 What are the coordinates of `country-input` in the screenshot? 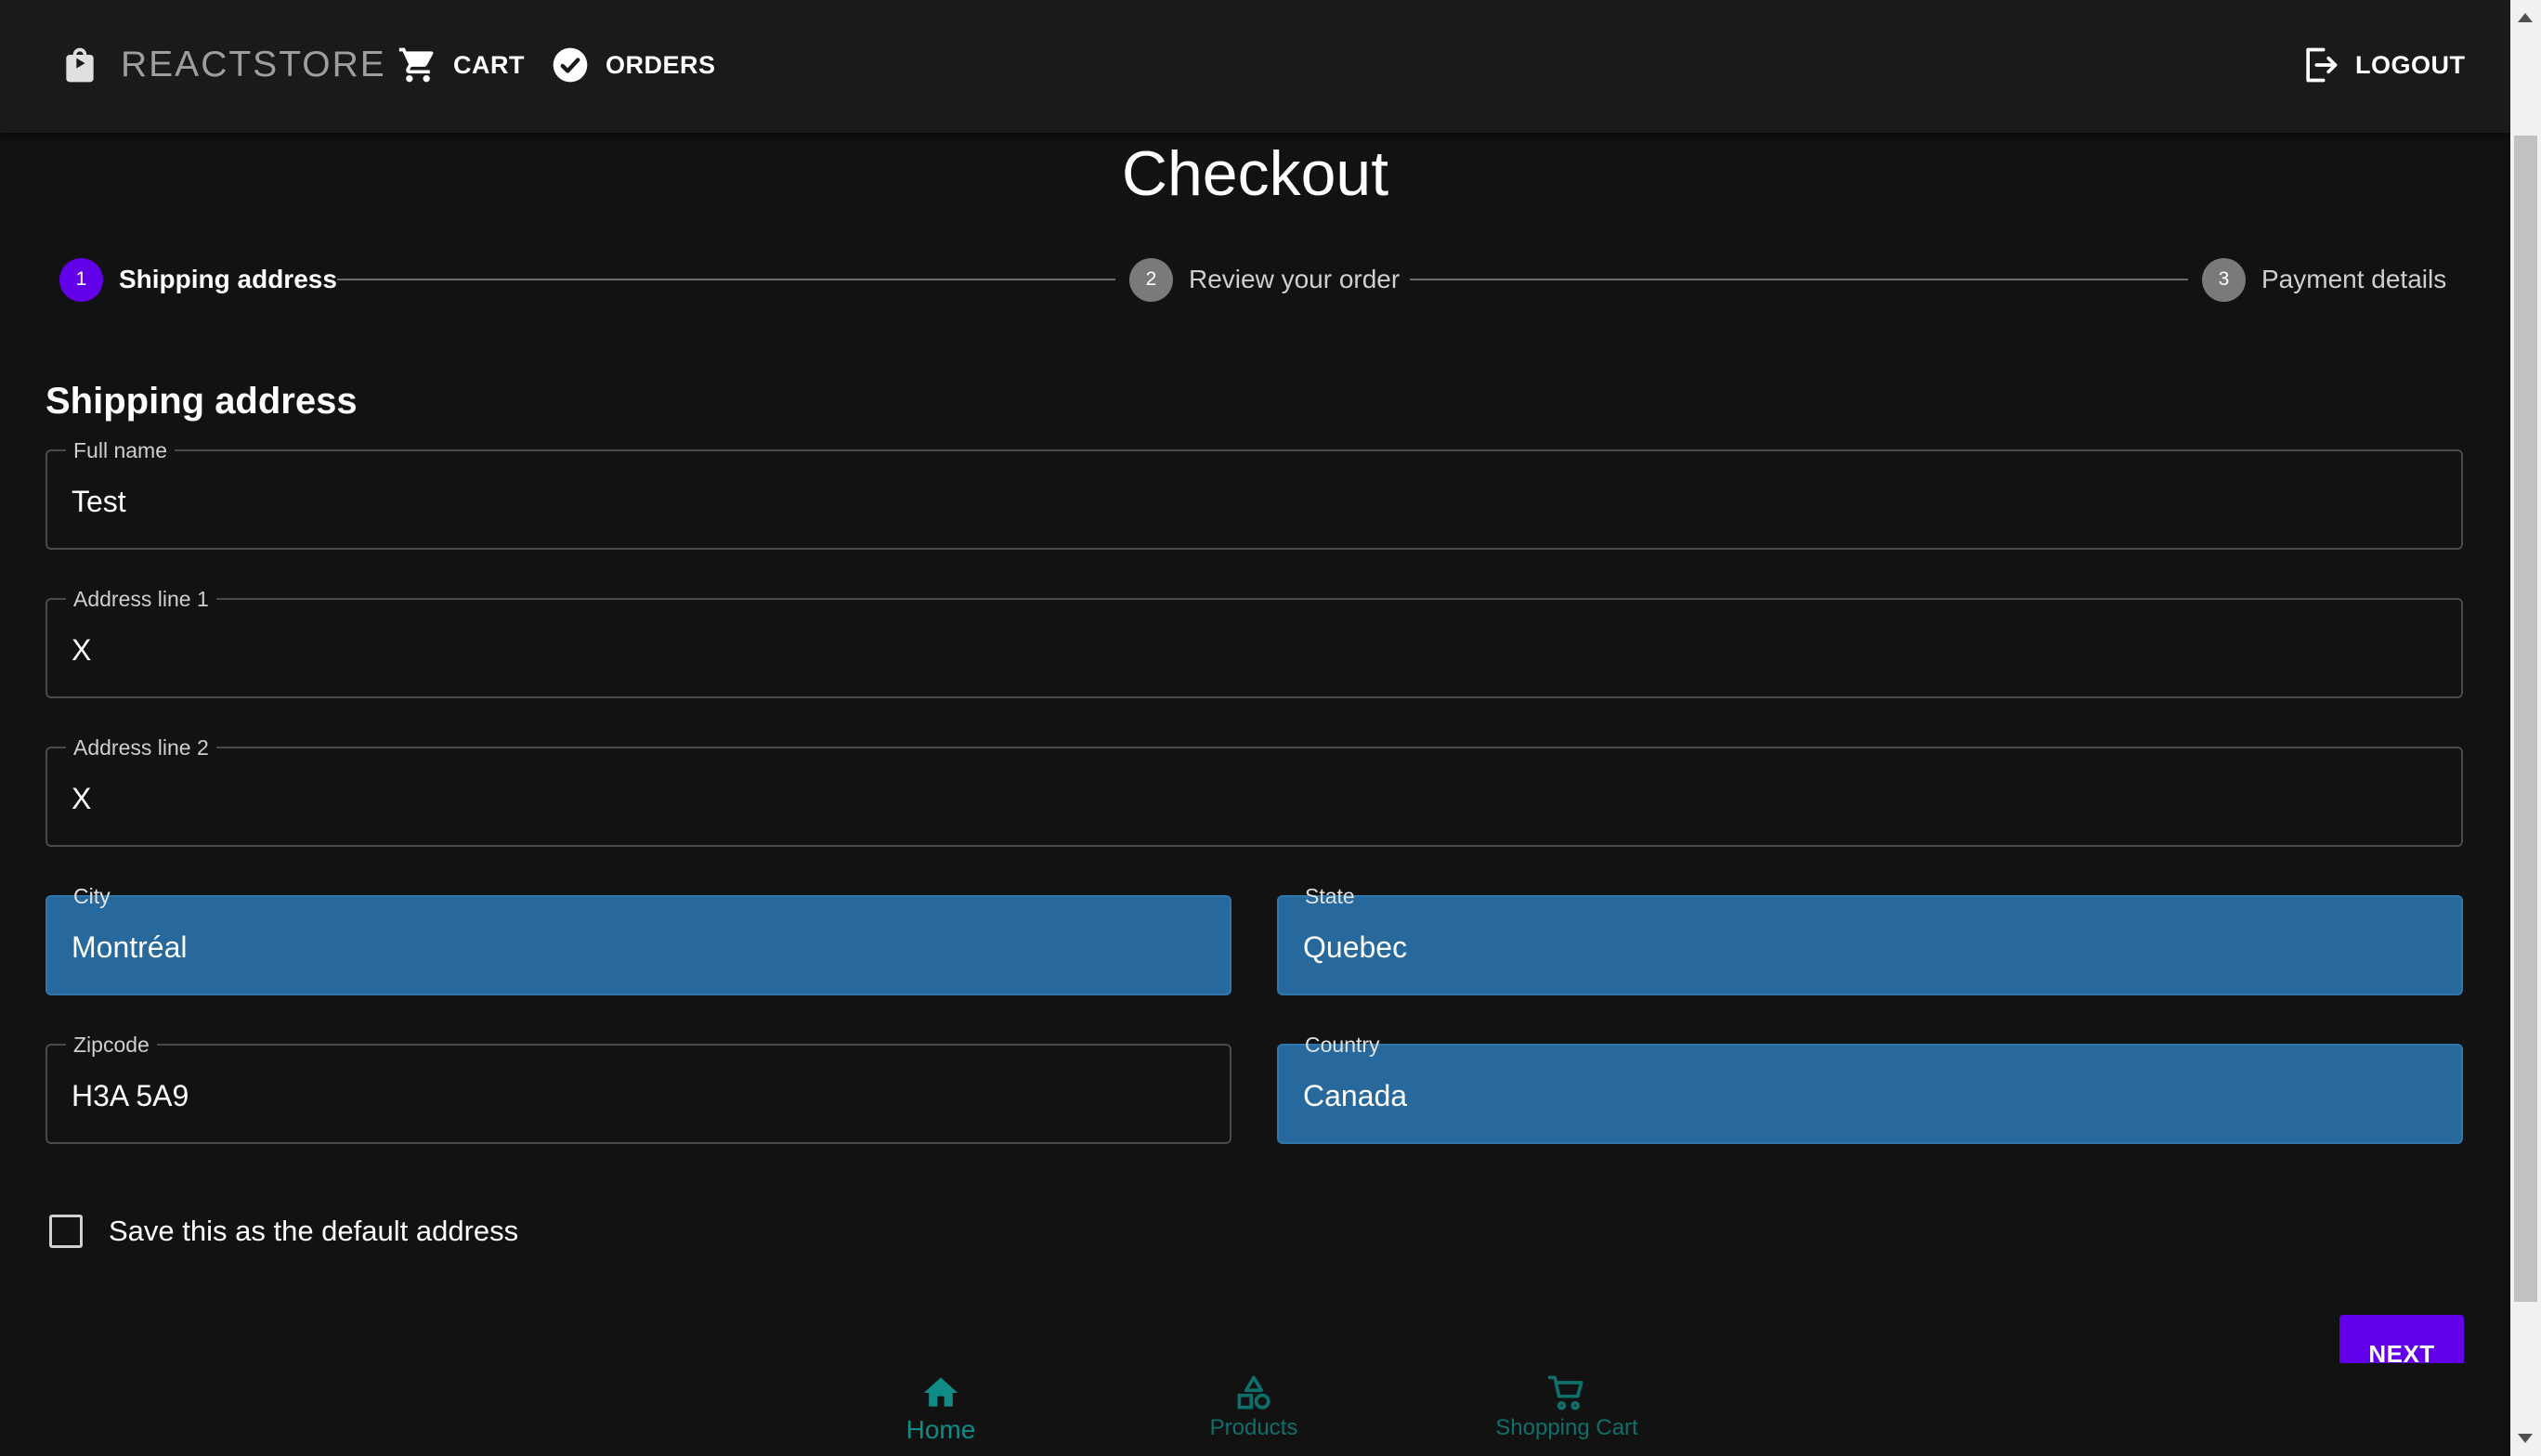 It's located at (1870, 1096).